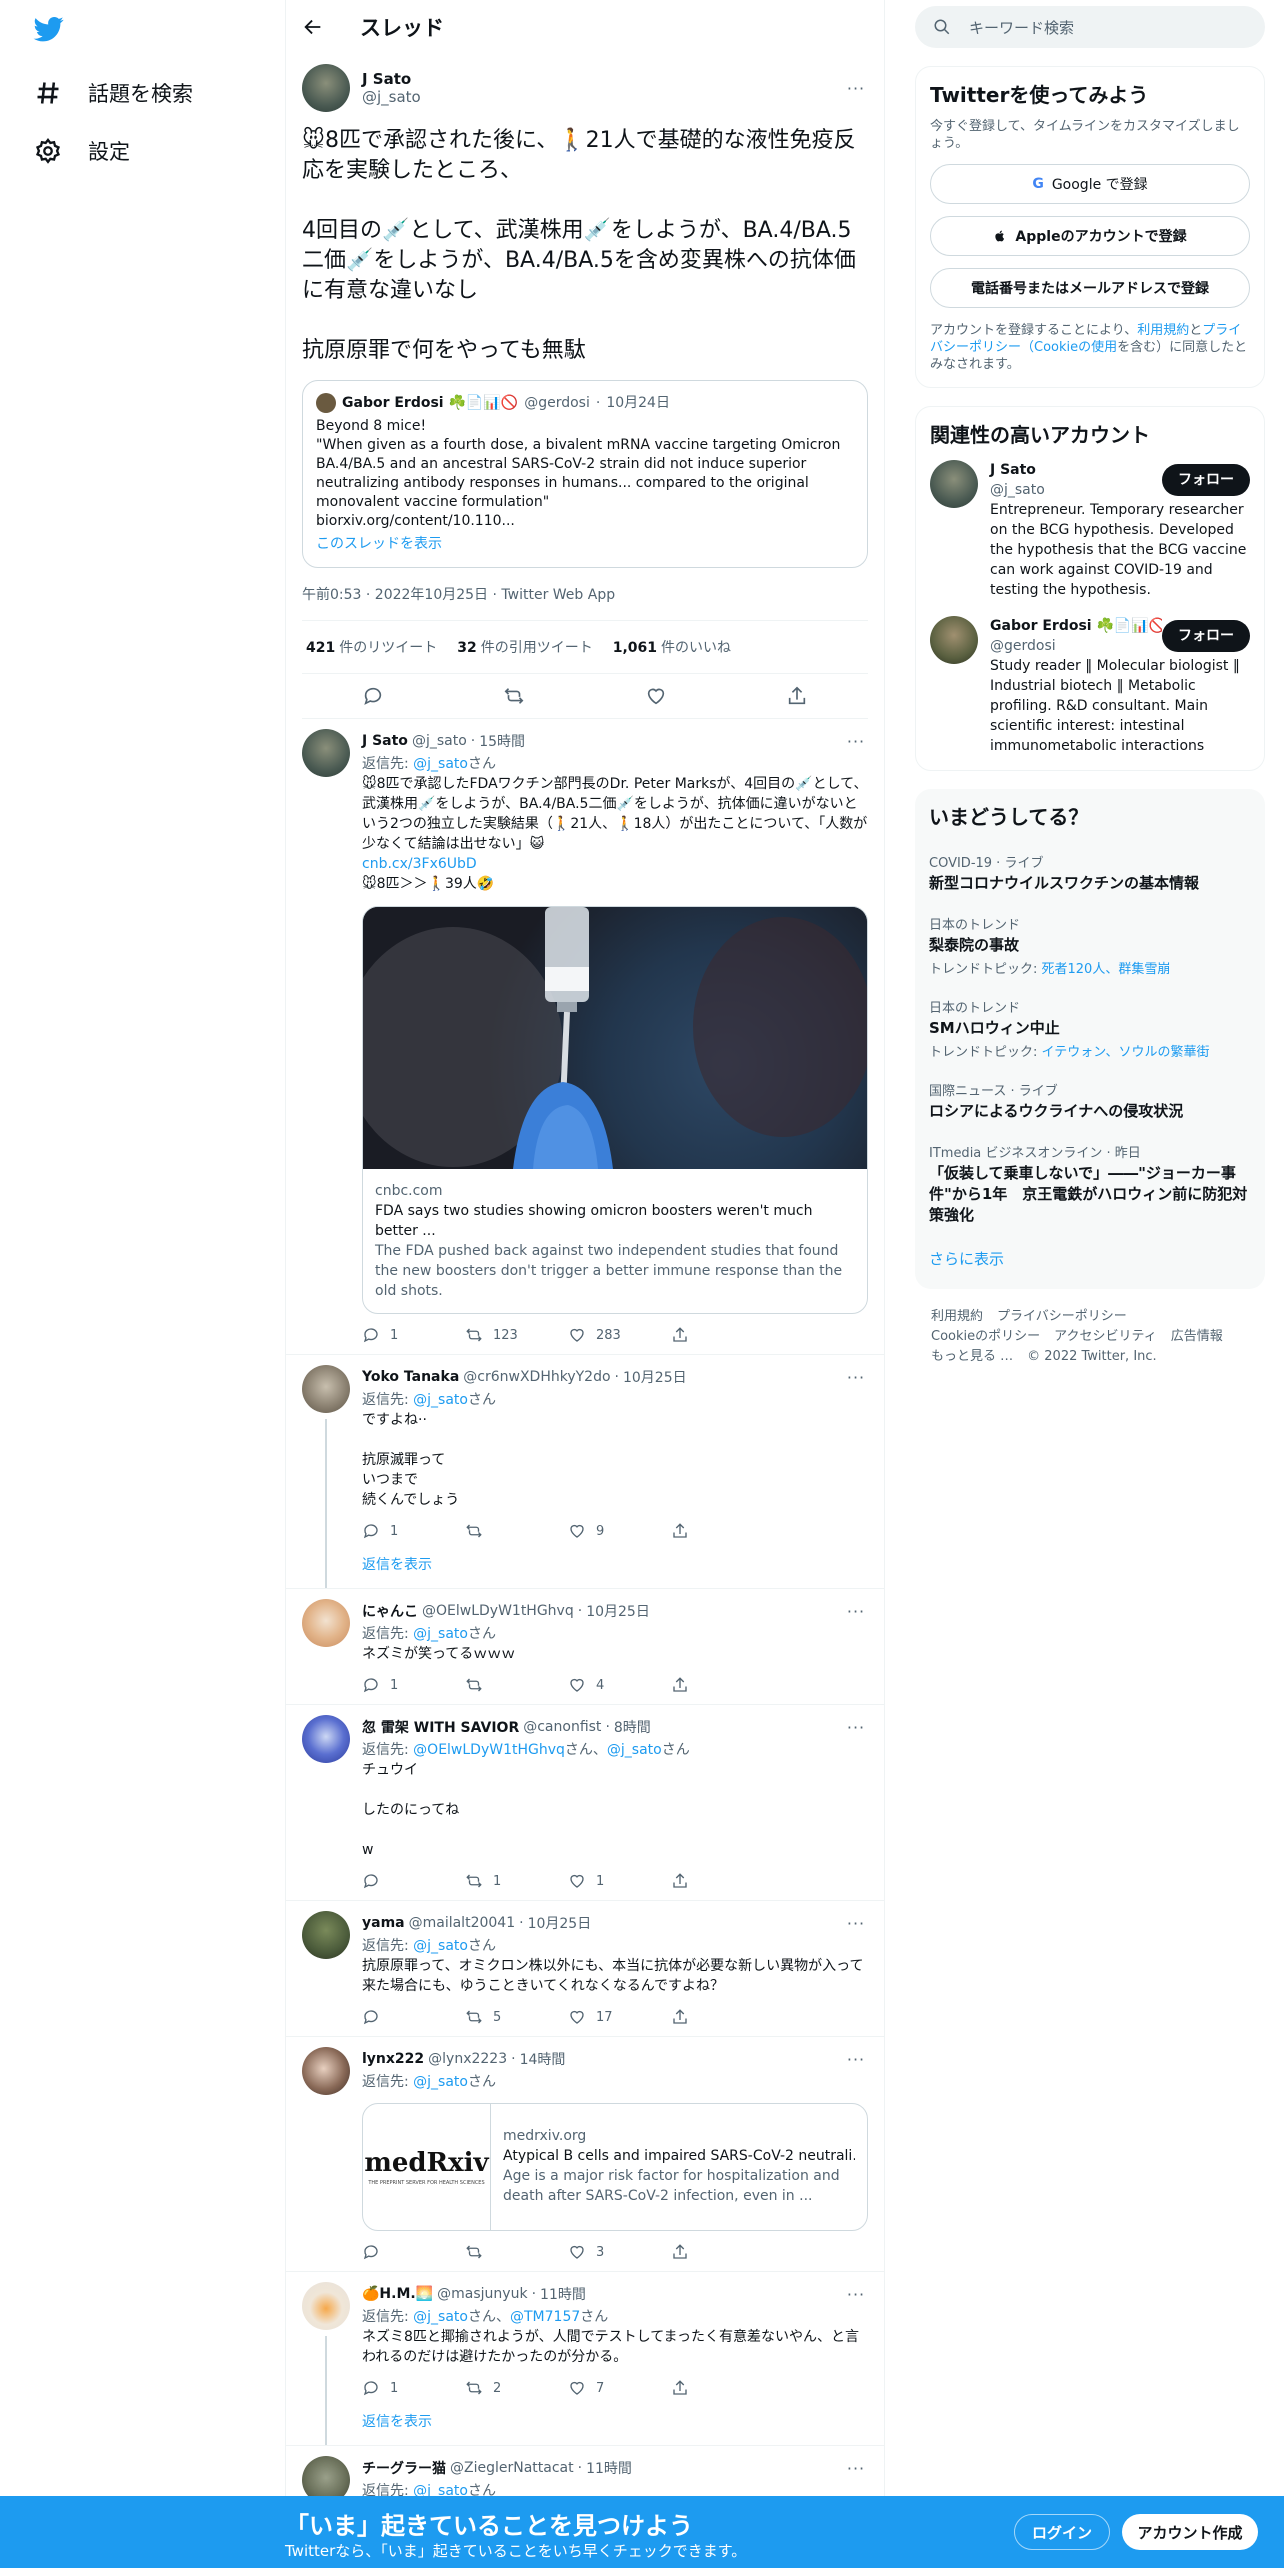 The image size is (1284, 2568). I want to click on author-handle: @ZieglerNattacat, so click(512, 2468).